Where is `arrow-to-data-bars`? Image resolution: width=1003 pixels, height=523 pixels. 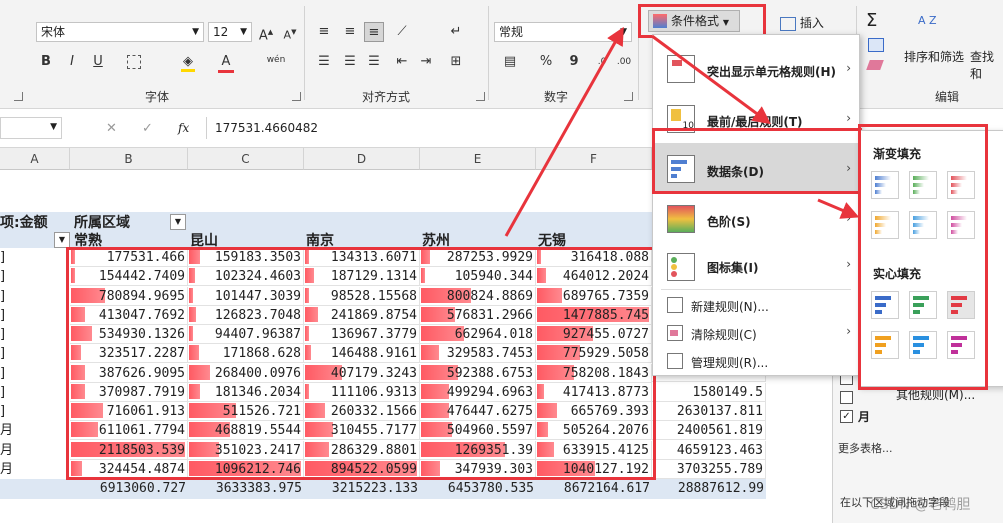
arrow-to-data-bars is located at coordinates (711, 79).